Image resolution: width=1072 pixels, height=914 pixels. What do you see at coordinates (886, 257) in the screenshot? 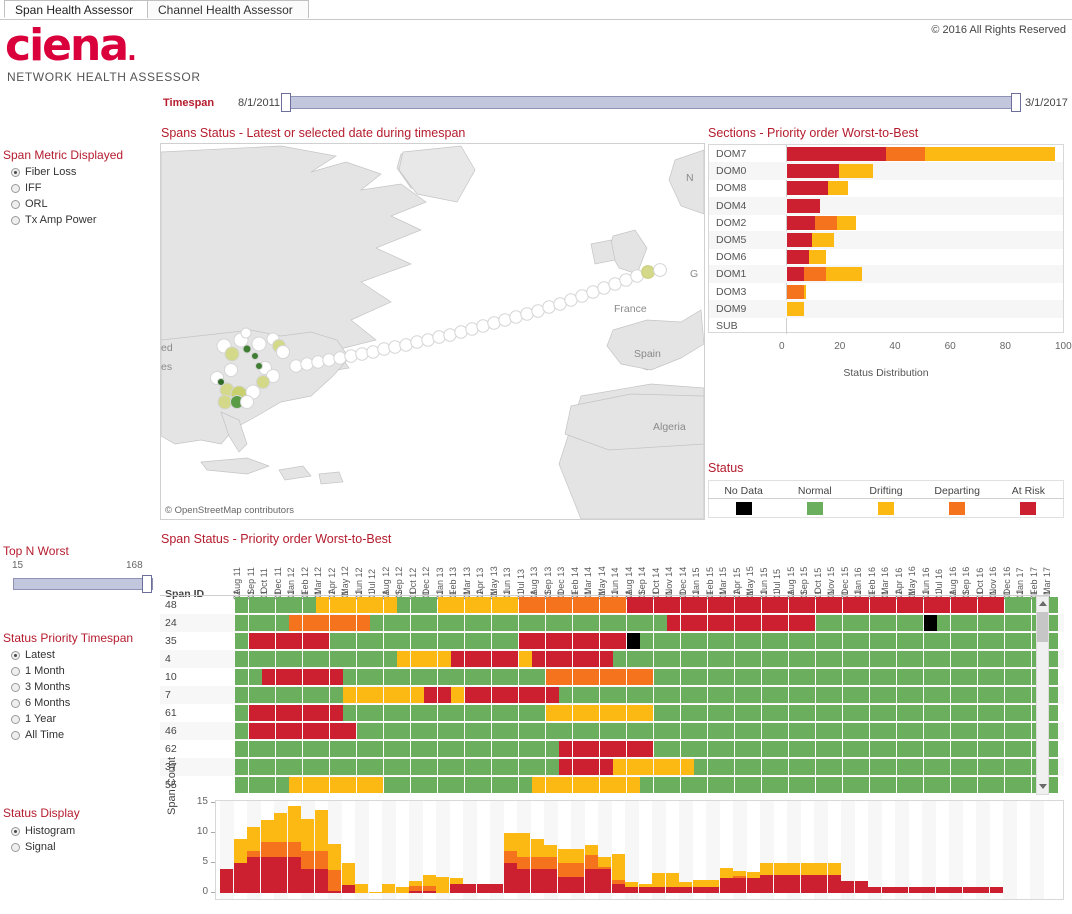
I see `sections-bar-row: DOM6` at bounding box center [886, 257].